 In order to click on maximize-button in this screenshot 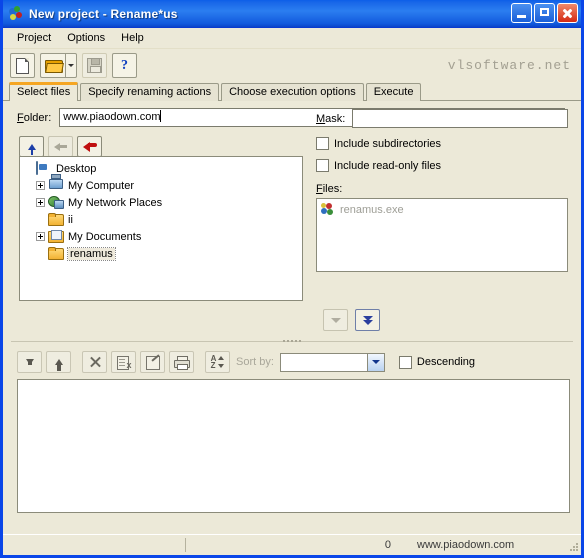, I will do `click(544, 13)`.